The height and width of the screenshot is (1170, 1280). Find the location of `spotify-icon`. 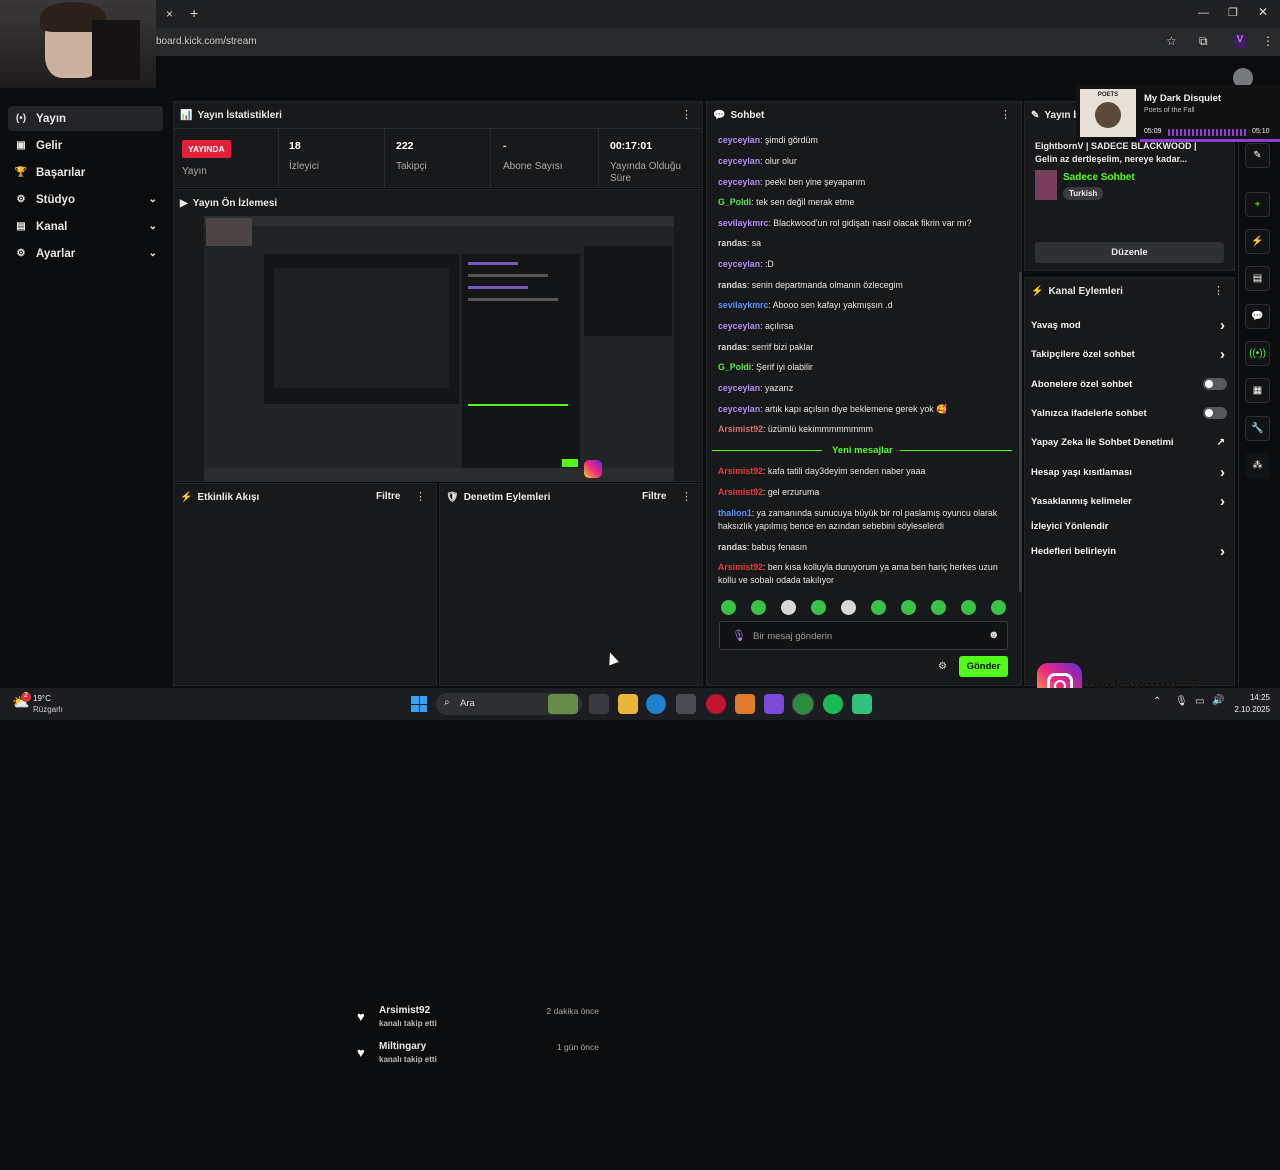

spotify-icon is located at coordinates (833, 704).